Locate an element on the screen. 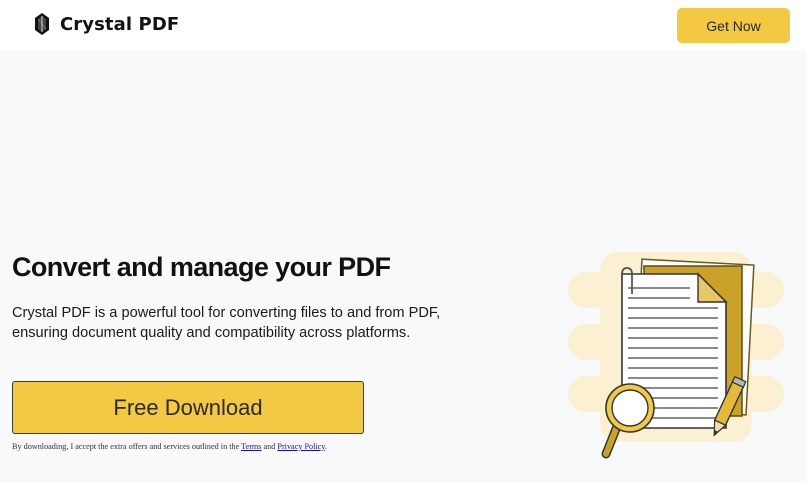 Image resolution: width=807 pixels, height=483 pixels. crystal-logo-icon is located at coordinates (42, 24).